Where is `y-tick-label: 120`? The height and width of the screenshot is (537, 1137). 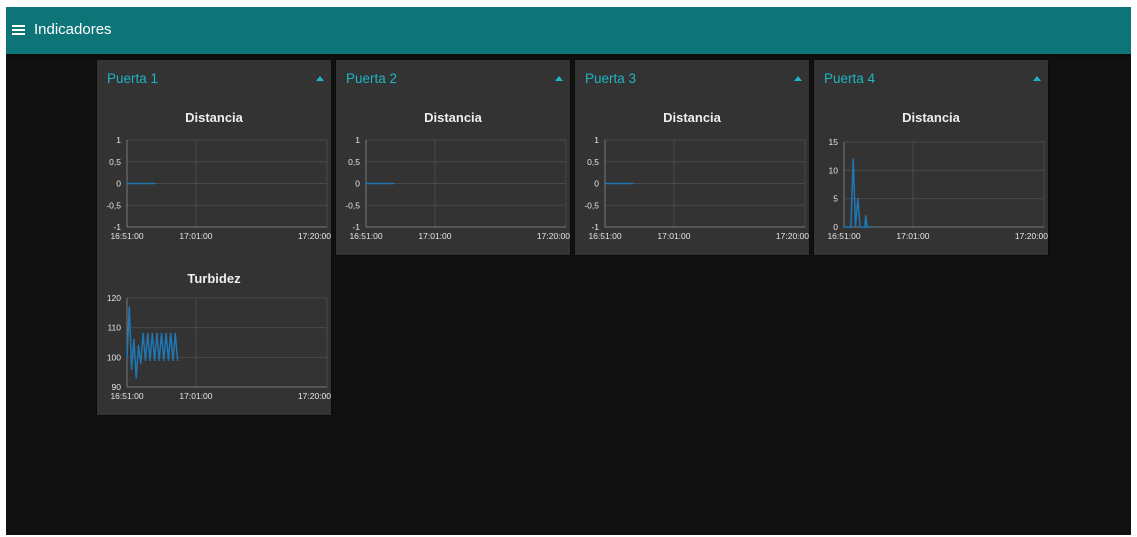 y-tick-label: 120 is located at coordinates (114, 298).